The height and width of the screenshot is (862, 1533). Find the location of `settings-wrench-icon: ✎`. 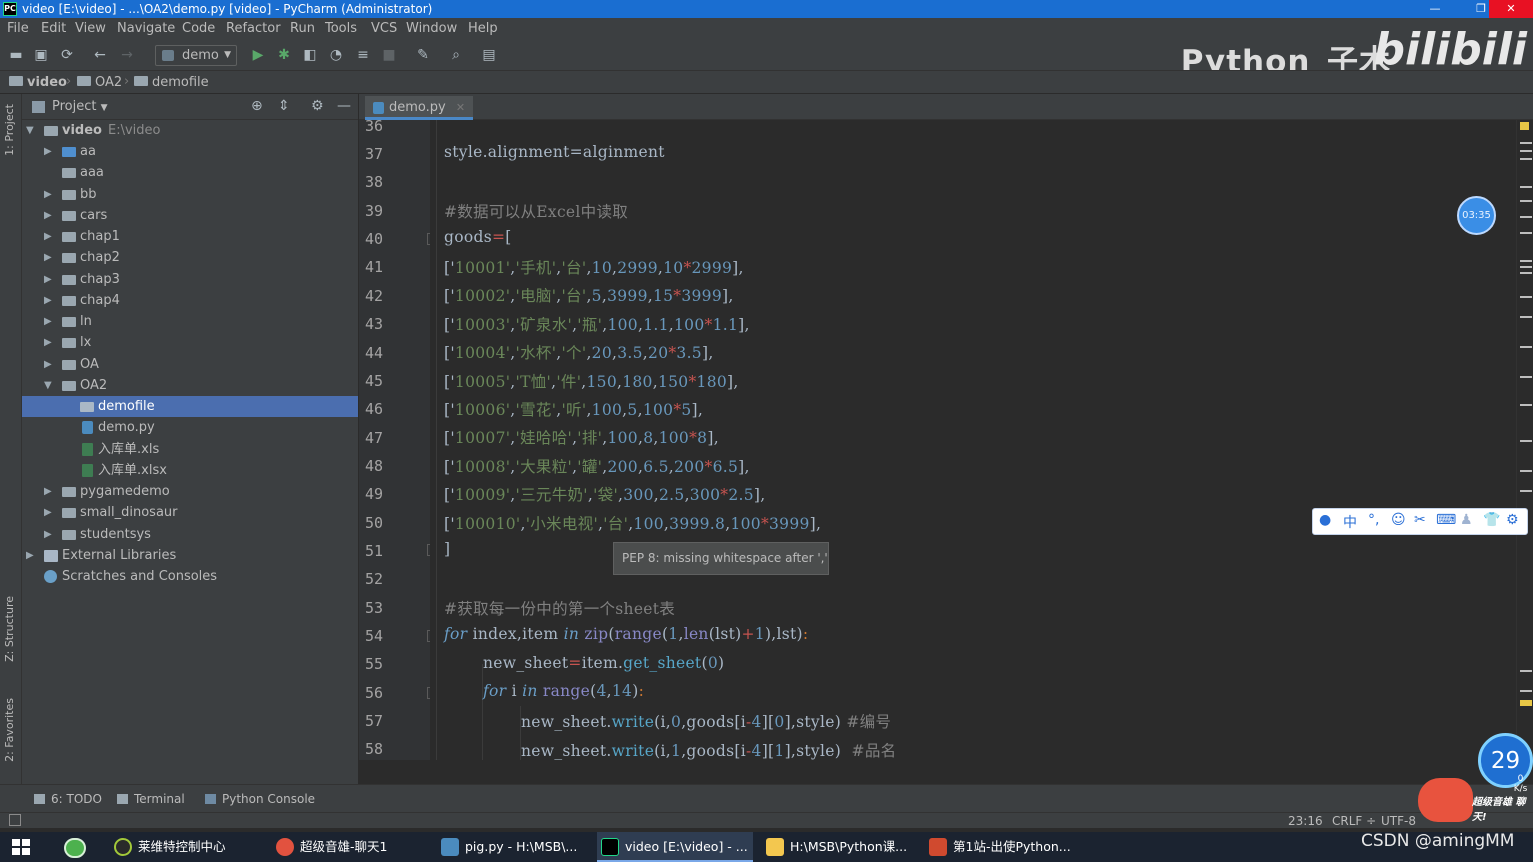

settings-wrench-icon: ✎ is located at coordinates (423, 55).